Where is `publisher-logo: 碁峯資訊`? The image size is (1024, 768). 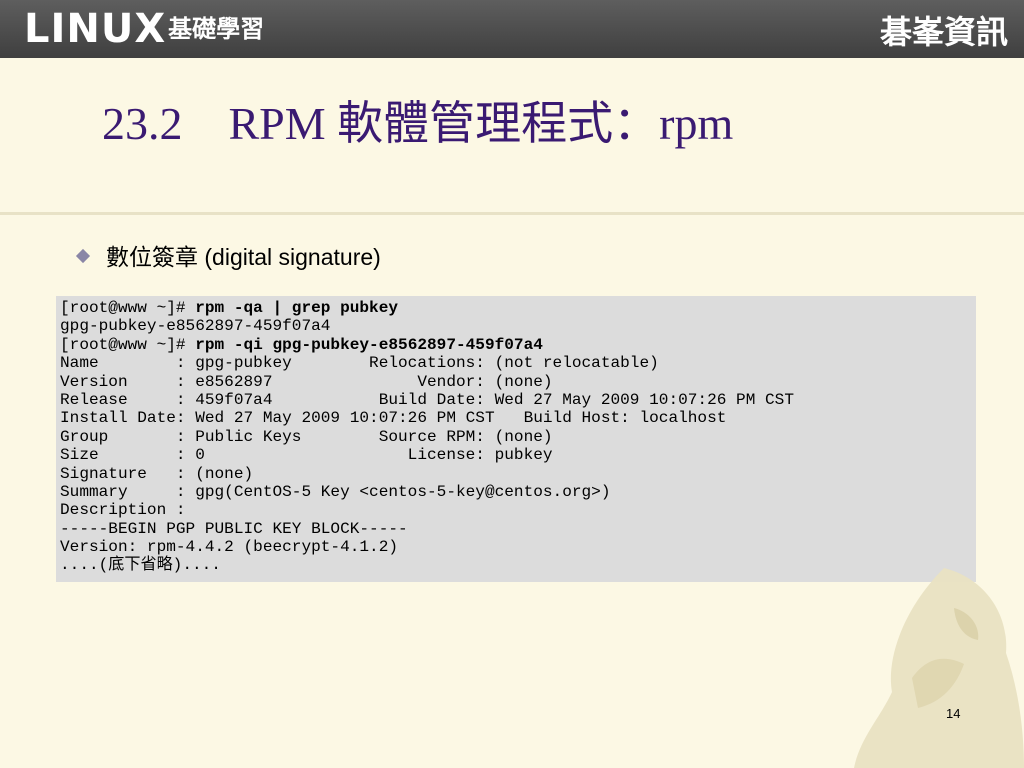
publisher-logo: 碁峯資訊 is located at coordinates (943, 32).